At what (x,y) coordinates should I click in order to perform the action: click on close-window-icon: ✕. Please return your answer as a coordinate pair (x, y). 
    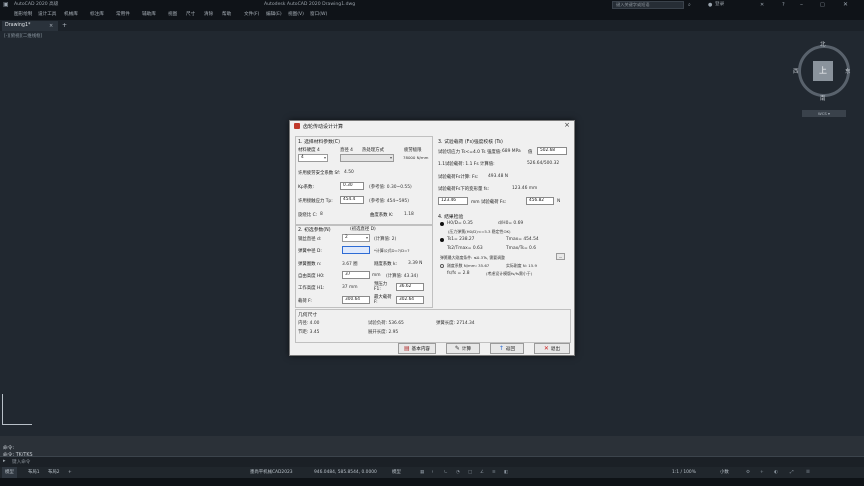
    Looking at the image, I should click on (845, 5).